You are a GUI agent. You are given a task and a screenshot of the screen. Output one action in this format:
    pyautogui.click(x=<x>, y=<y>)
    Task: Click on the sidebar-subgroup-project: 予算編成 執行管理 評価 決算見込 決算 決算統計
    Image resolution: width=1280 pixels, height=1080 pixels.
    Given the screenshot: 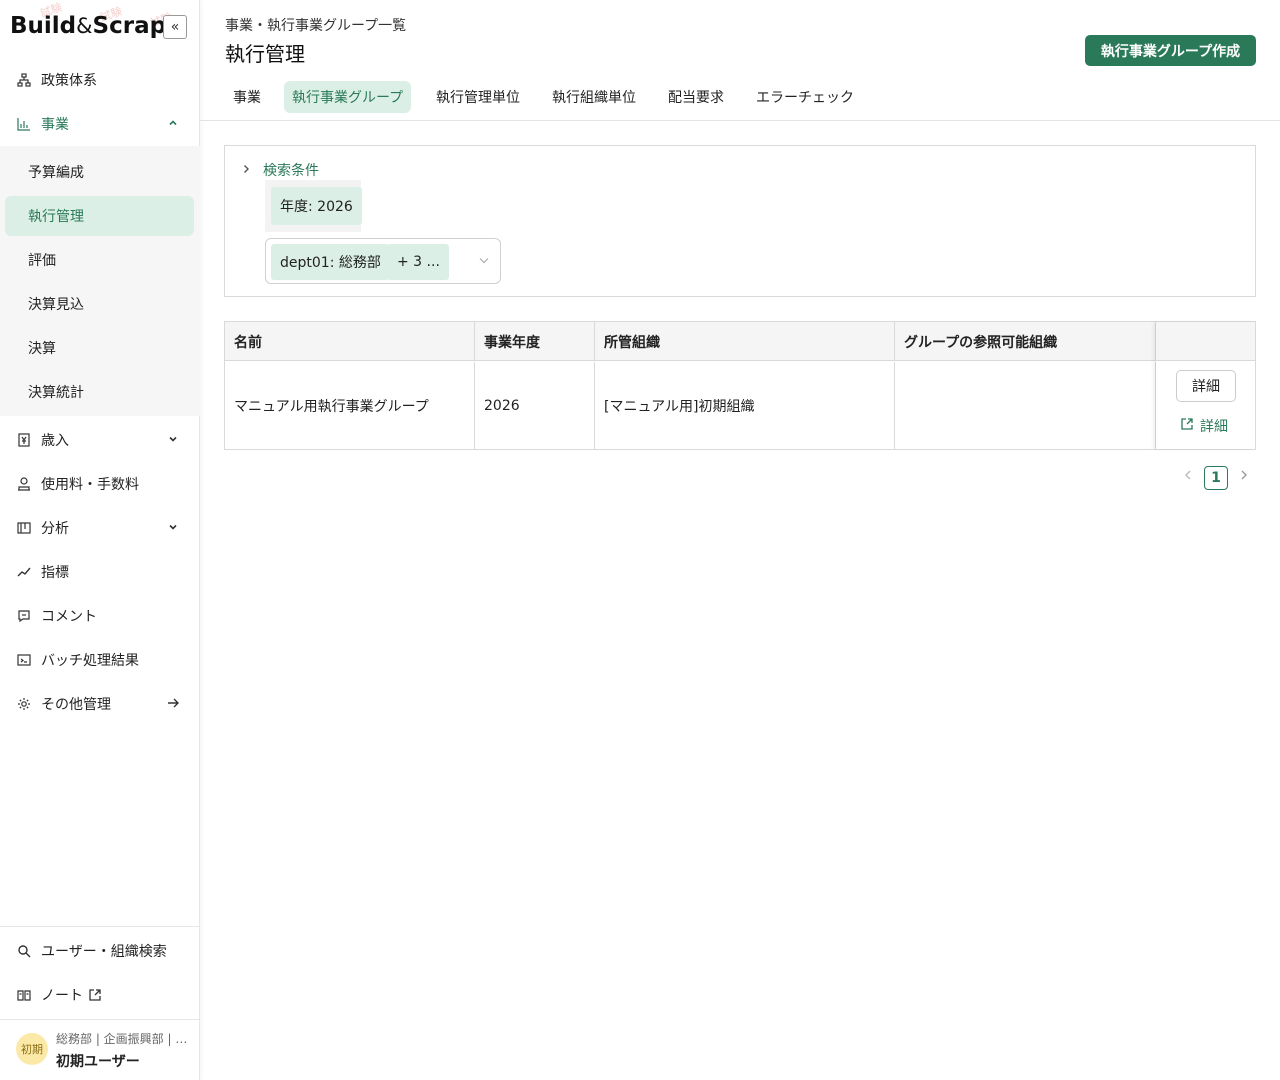 What is the action you would take?
    pyautogui.click(x=100, y=281)
    